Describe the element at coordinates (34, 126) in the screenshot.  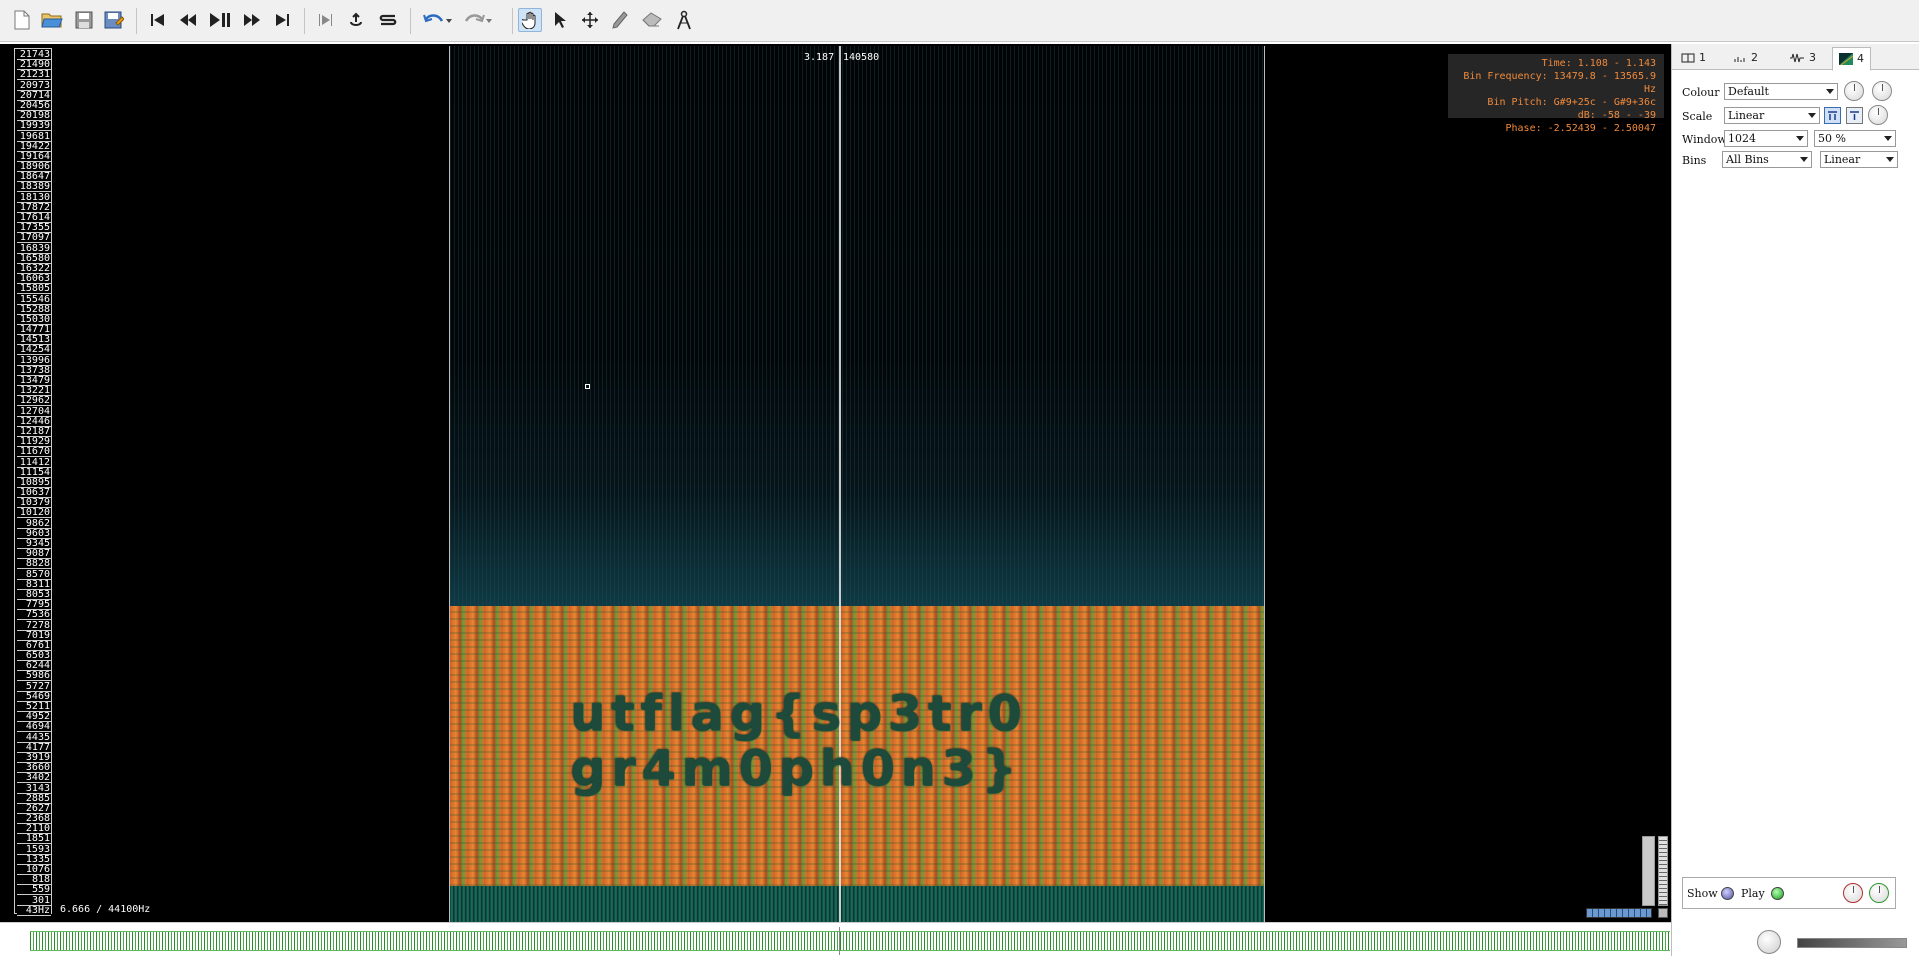
I see `frequency-tick-label: 19939` at that location.